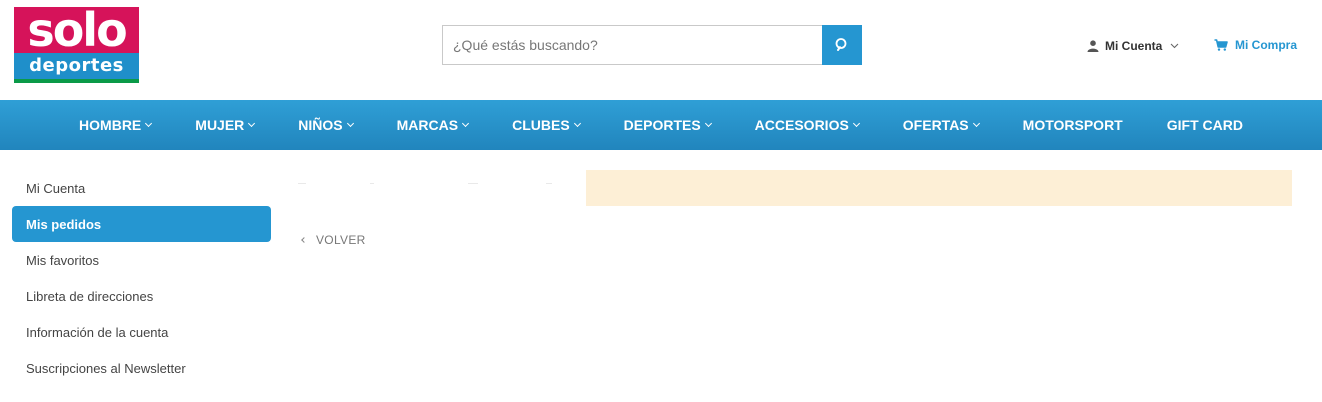 The image size is (1322, 402). What do you see at coordinates (1266, 45) in the screenshot?
I see `cart-label: Mi Compra` at bounding box center [1266, 45].